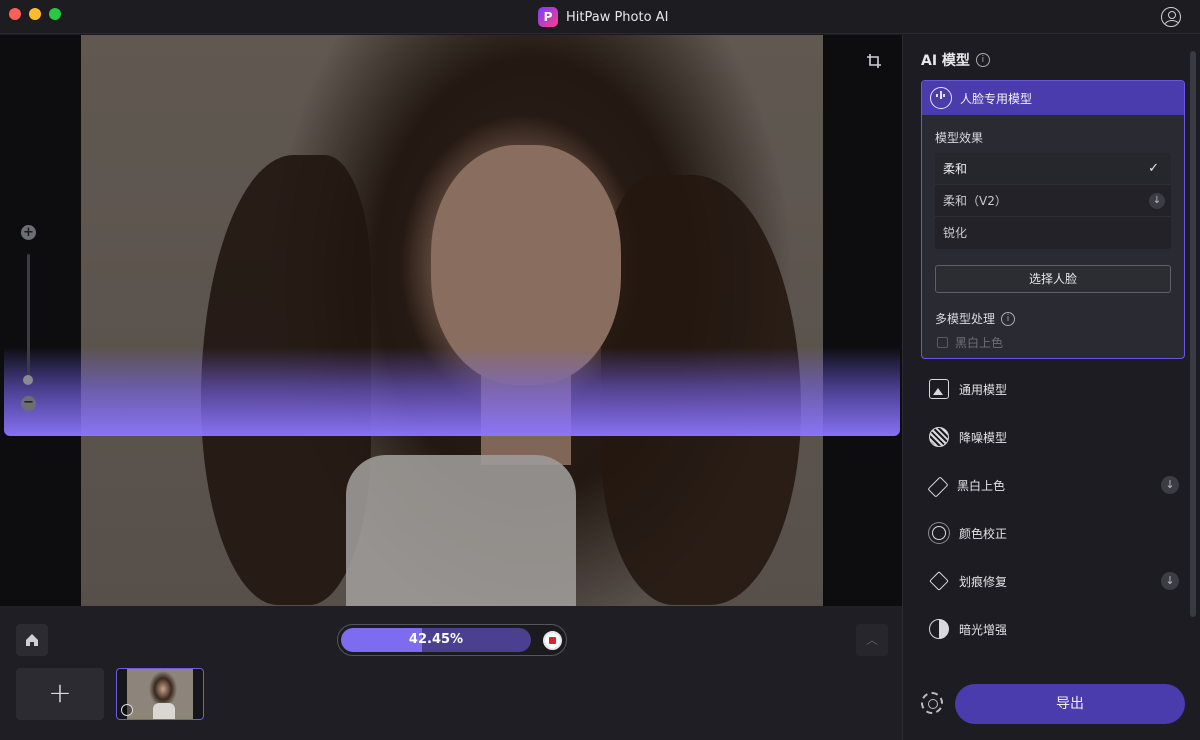  What do you see at coordinates (552, 640) in the screenshot?
I see `stop-processing-button` at bounding box center [552, 640].